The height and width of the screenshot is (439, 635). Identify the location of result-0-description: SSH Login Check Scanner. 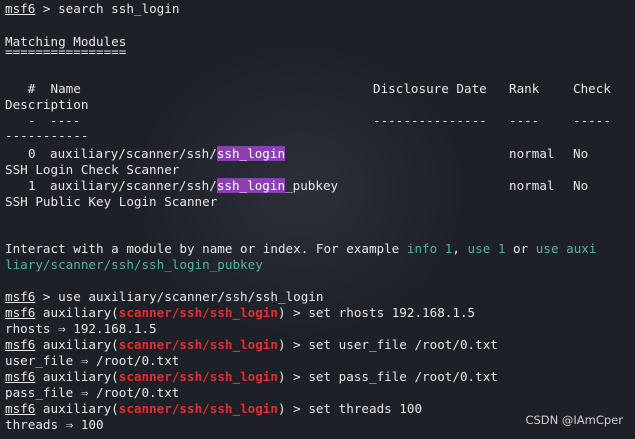
(92, 169).